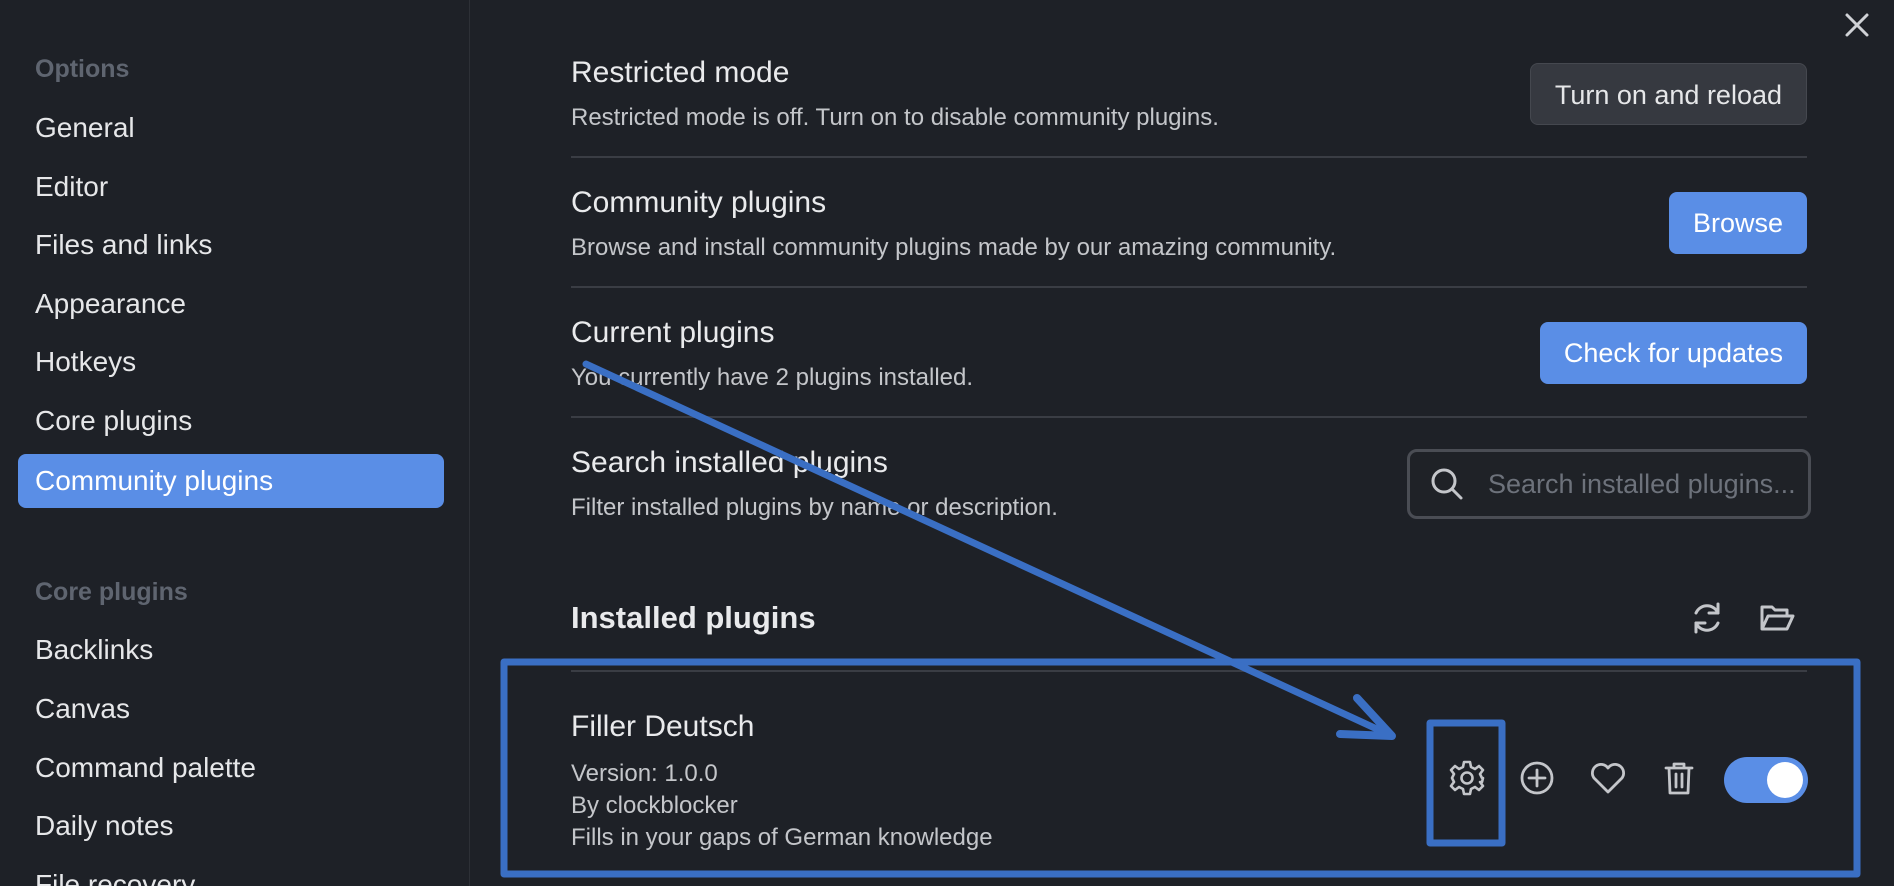 Image resolution: width=1894 pixels, height=886 pixels. What do you see at coordinates (772, 377) in the screenshot?
I see `setting-description: You currently have 2 plugins installed.` at bounding box center [772, 377].